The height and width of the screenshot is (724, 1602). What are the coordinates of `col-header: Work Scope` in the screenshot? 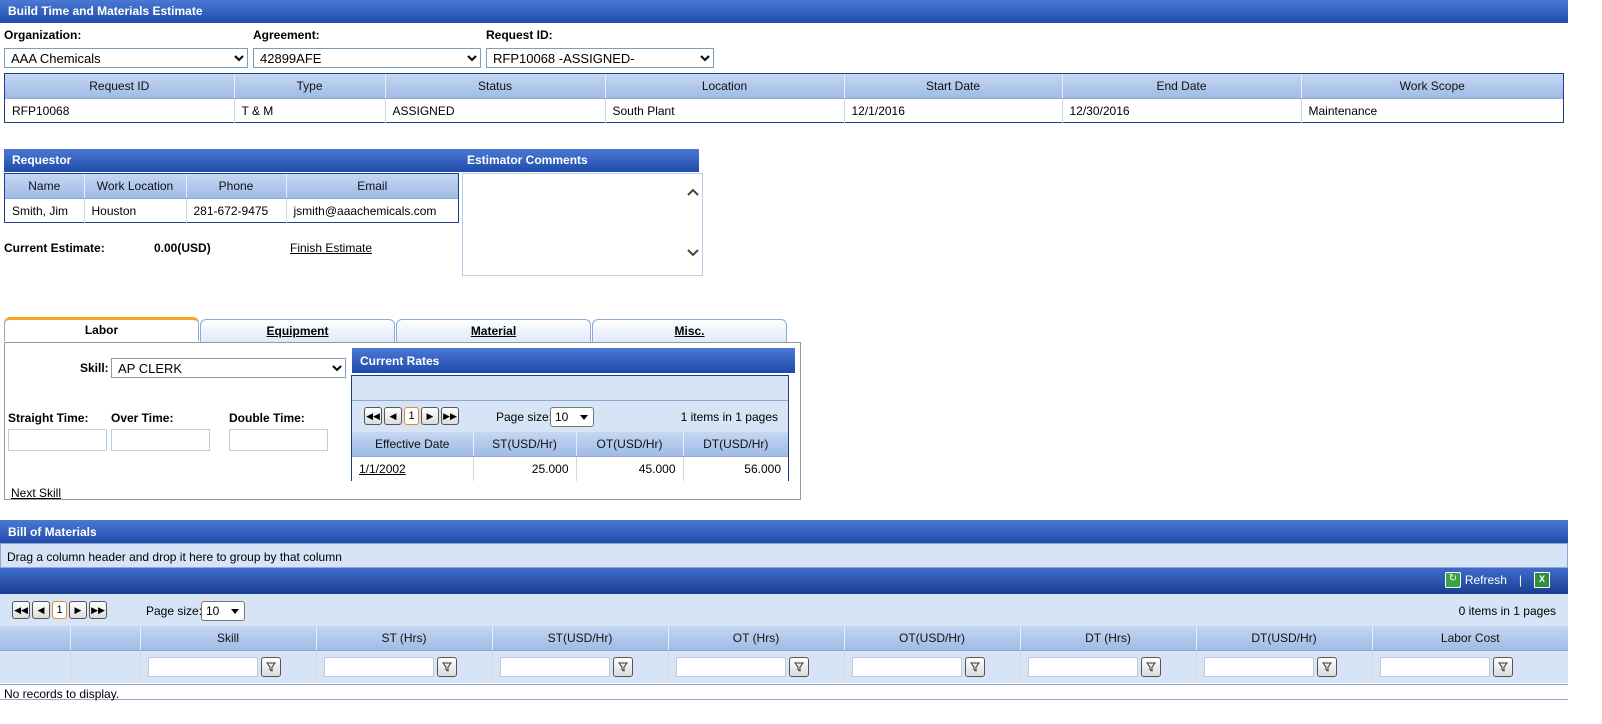 It's located at (1432, 86).